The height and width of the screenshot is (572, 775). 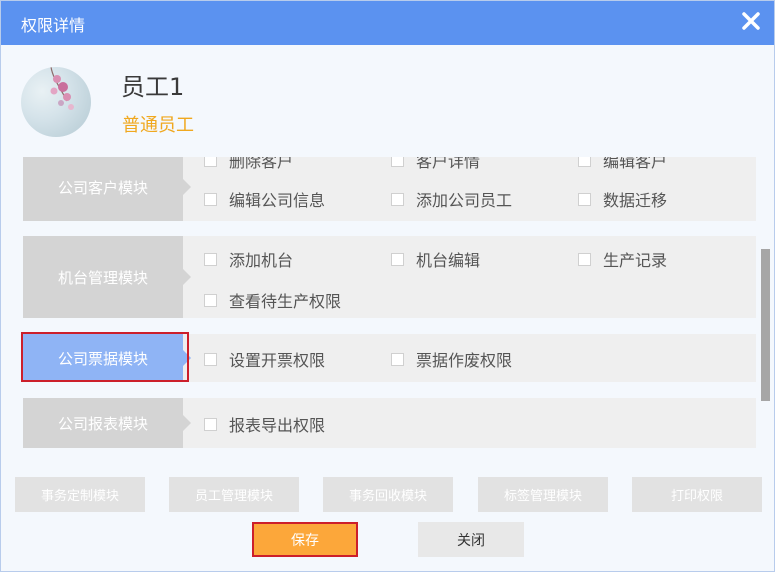 I want to click on permission-item: 生产记录, so click(x=622, y=259).